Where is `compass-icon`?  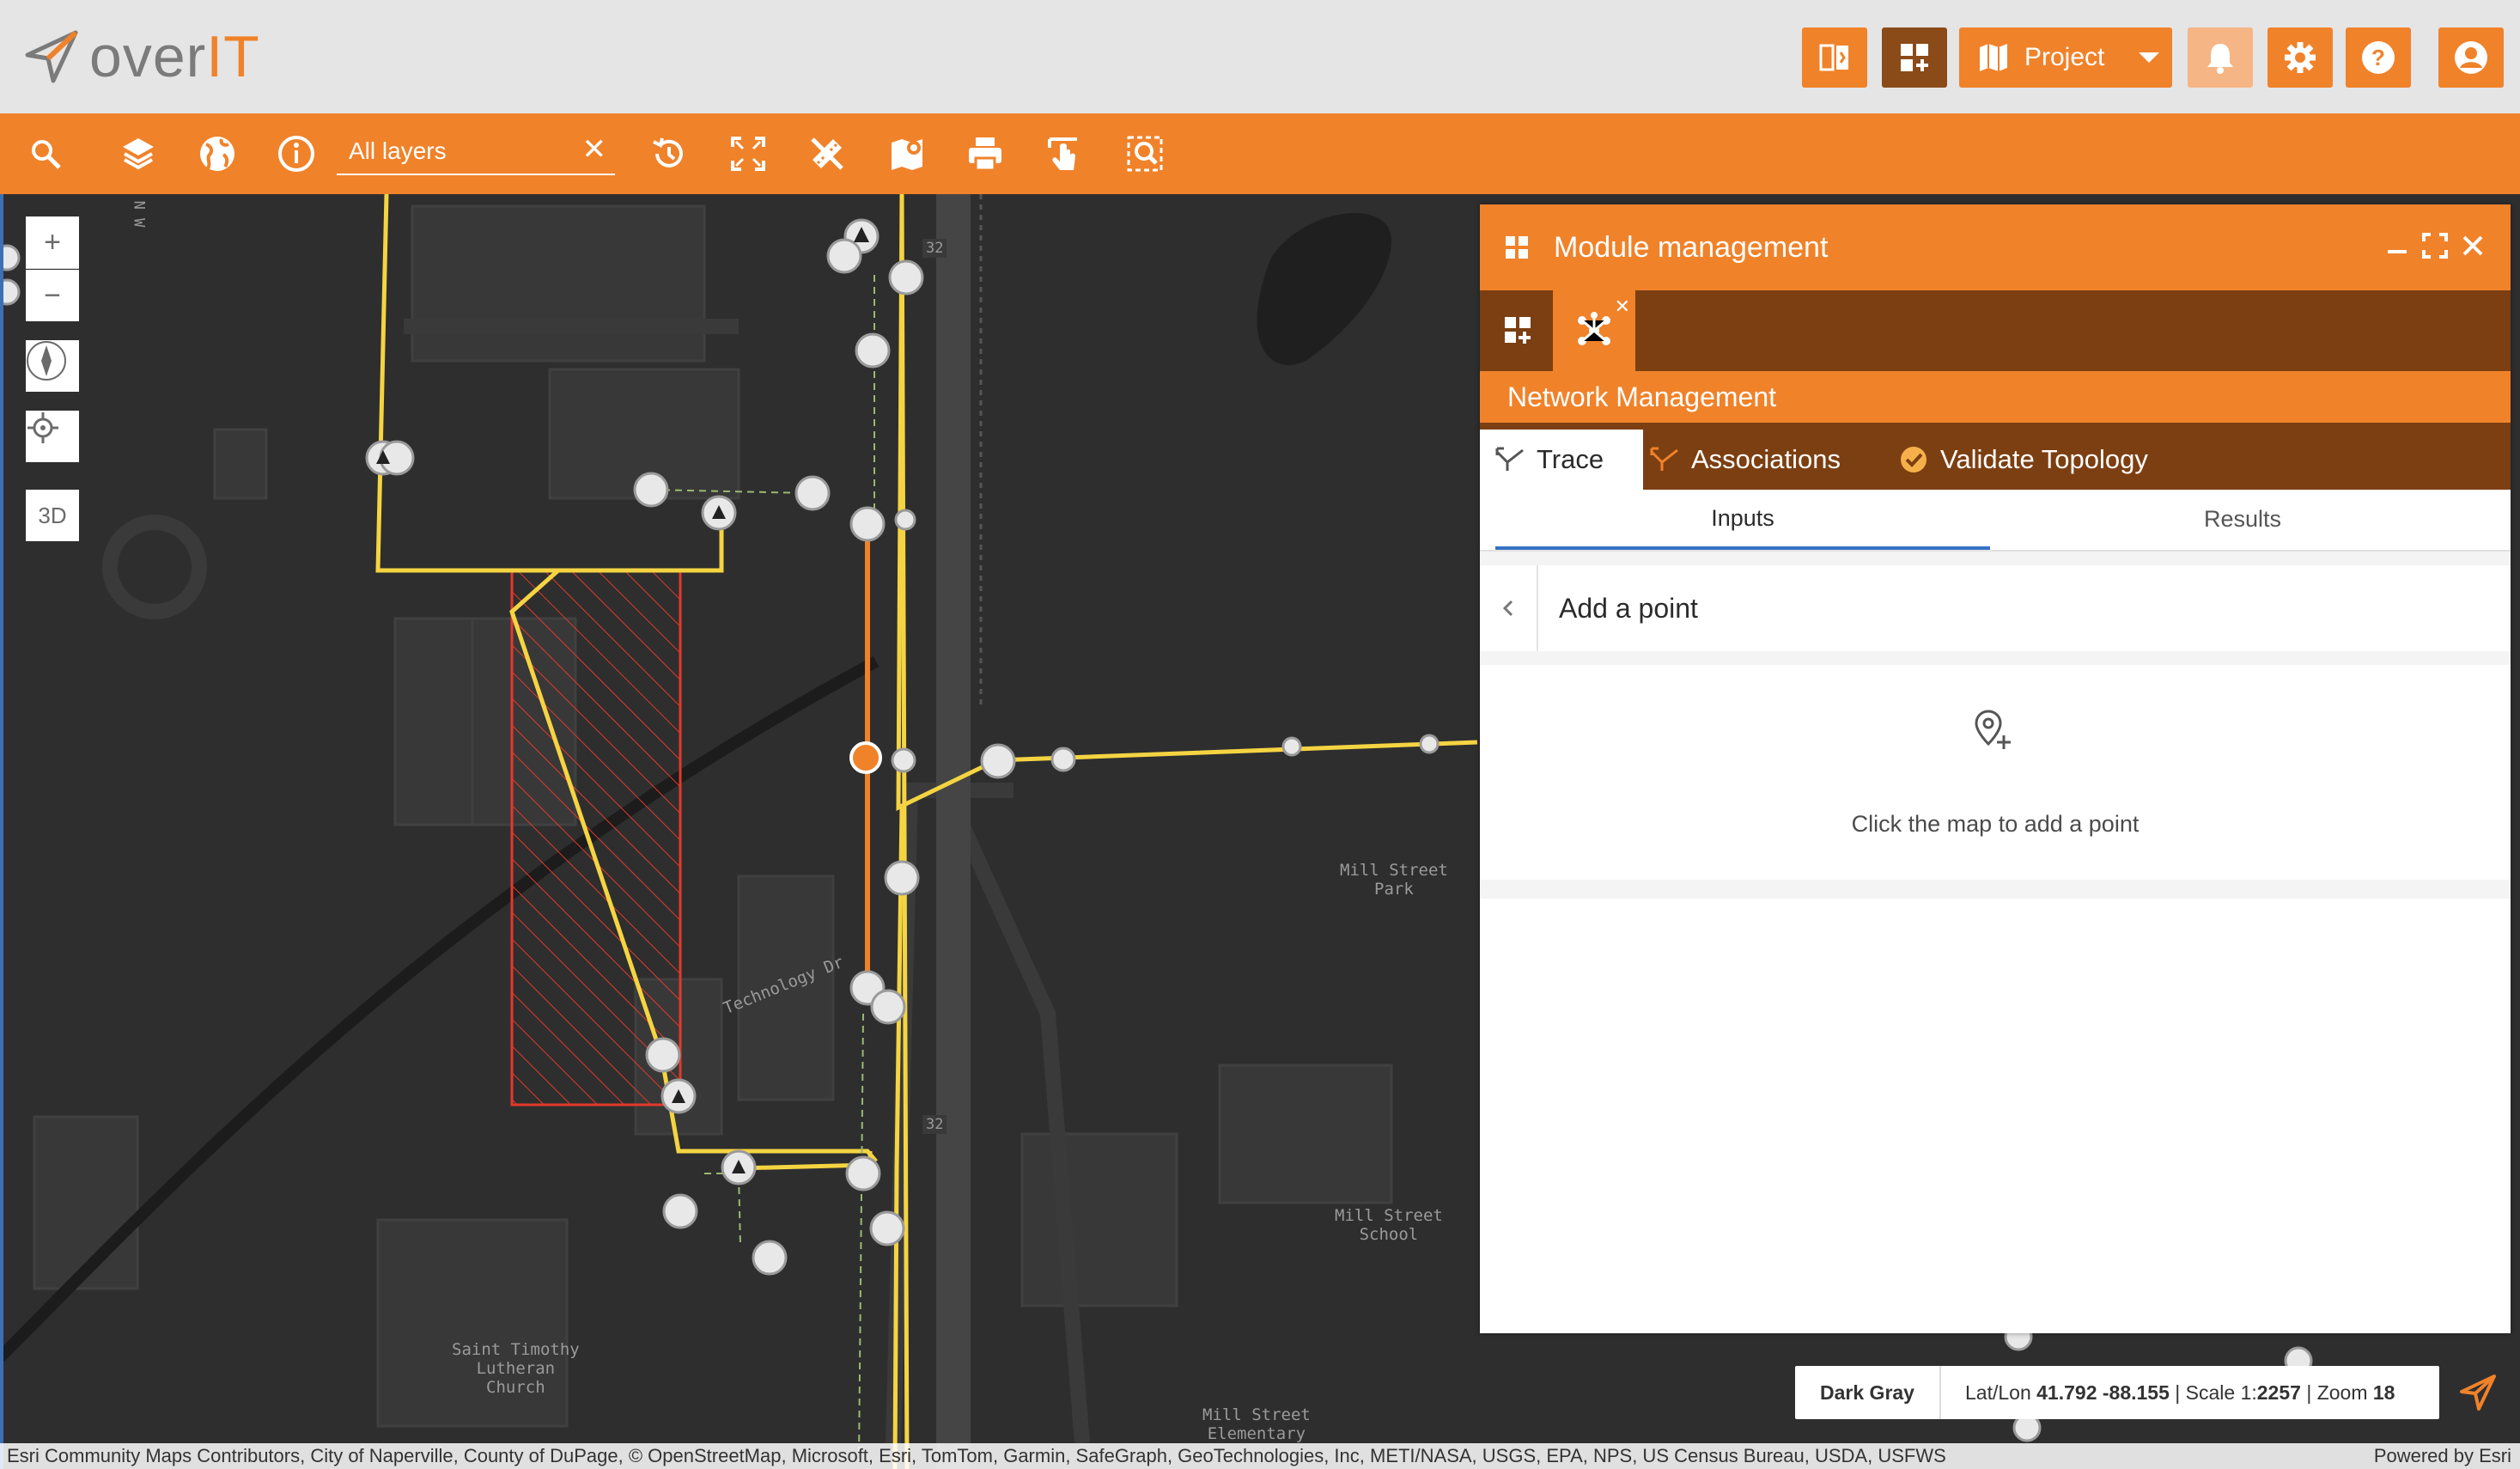
compass-icon is located at coordinates (47, 361).